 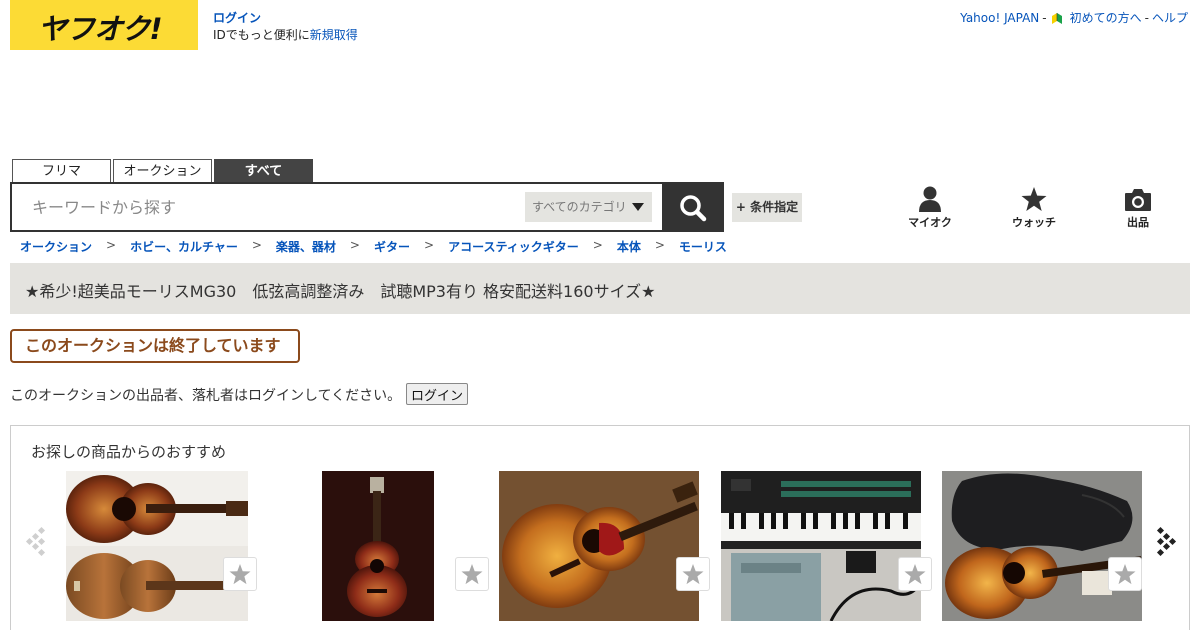 What do you see at coordinates (306, 246) in the screenshot?
I see `breadcrumb-instruments: 楽器、器材` at bounding box center [306, 246].